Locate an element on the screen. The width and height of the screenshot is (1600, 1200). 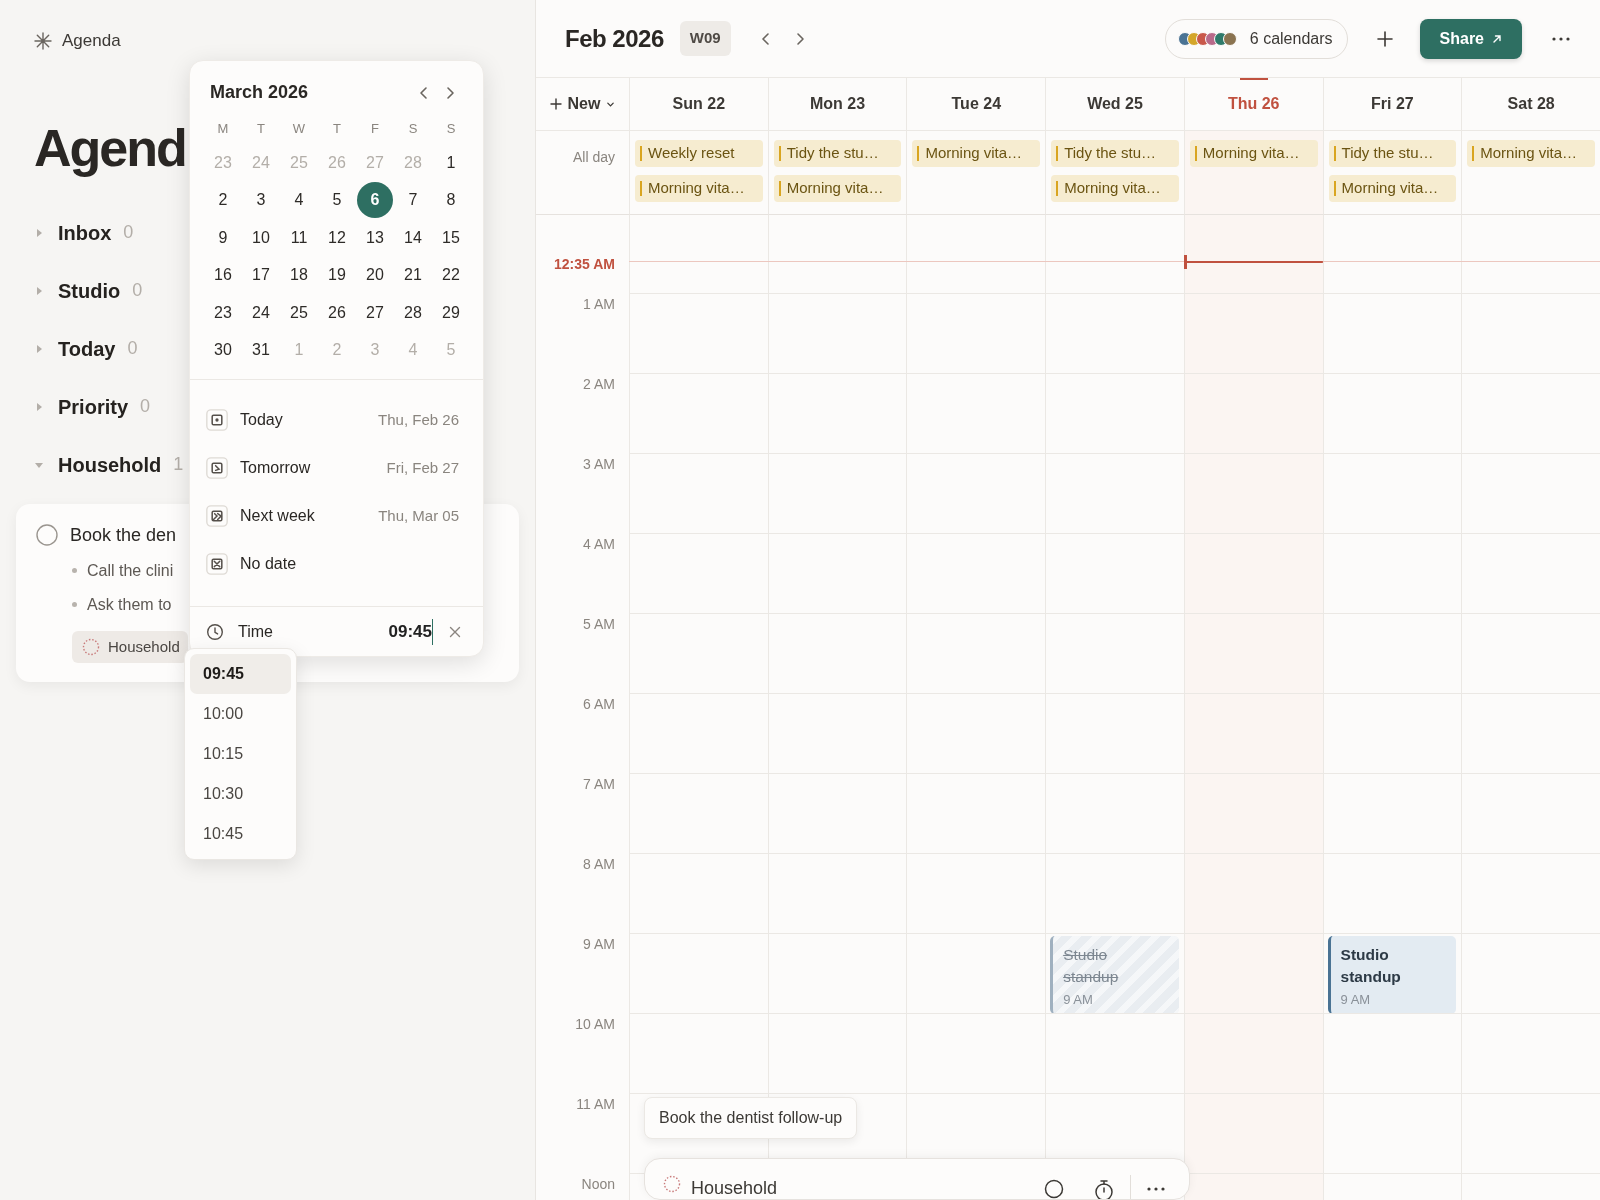
month-title: March 2026 is located at coordinates (260, 92).